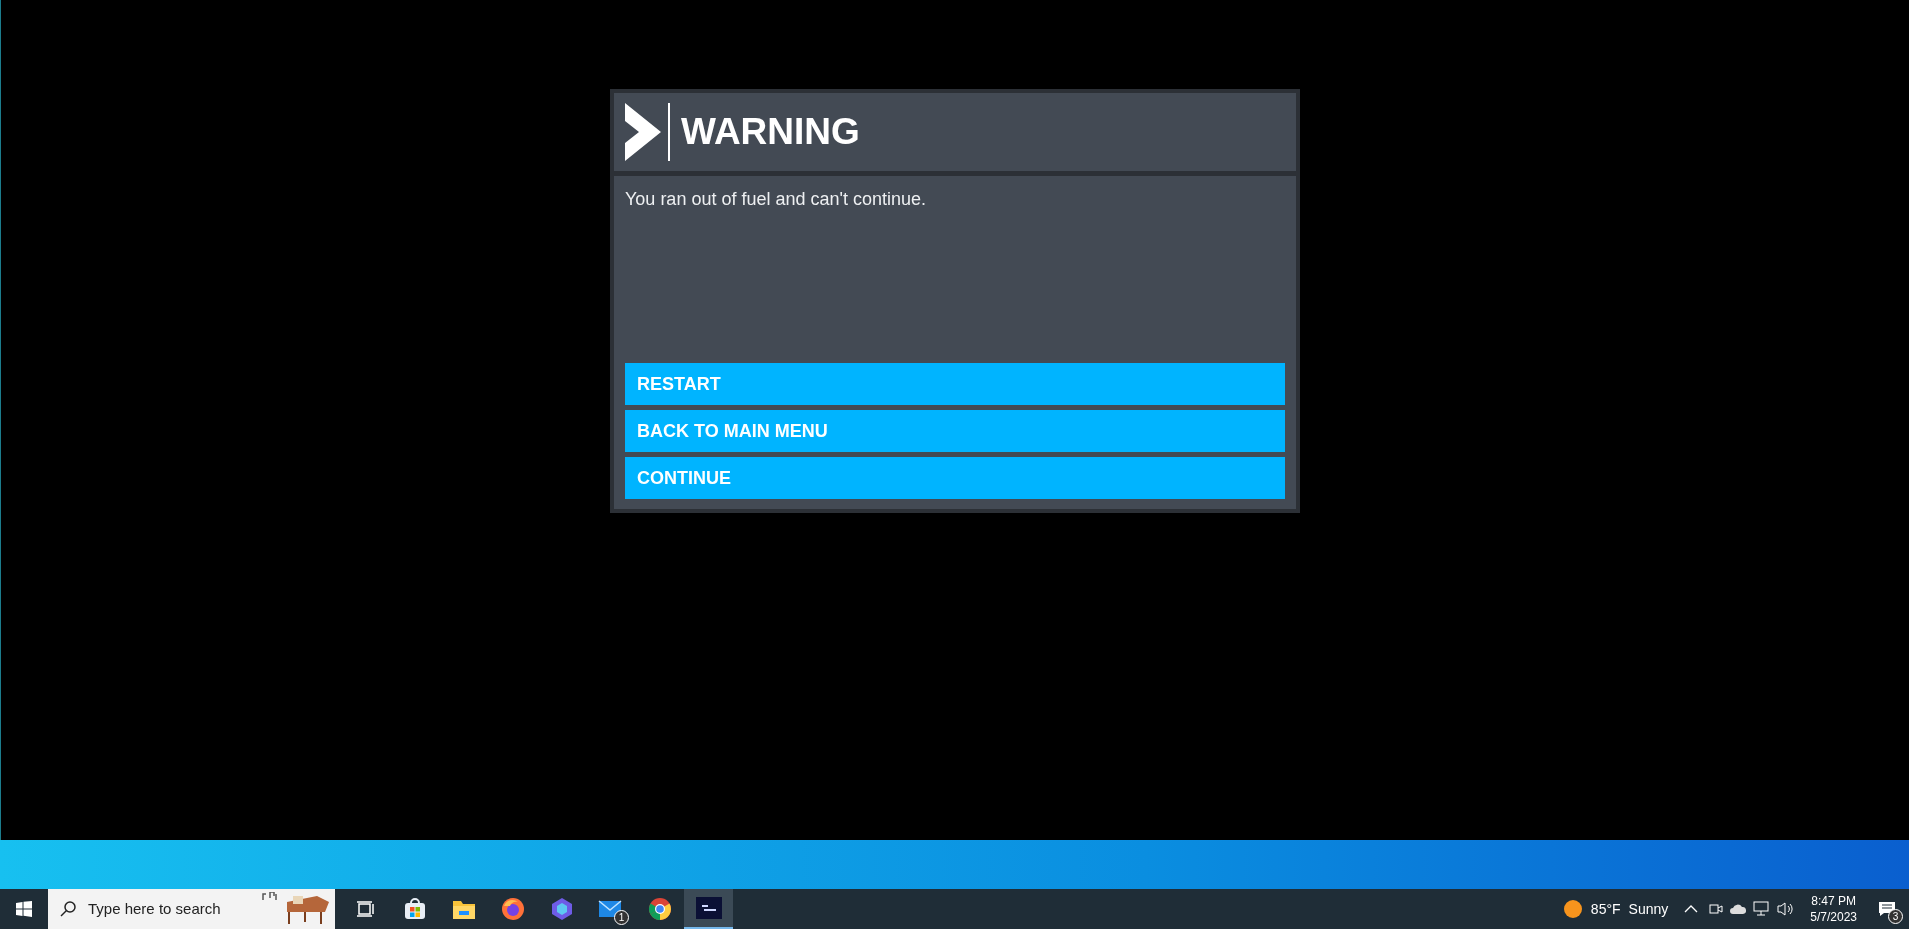 Image resolution: width=1909 pixels, height=929 pixels. What do you see at coordinates (1833, 901) in the screenshot?
I see `clock-time: 8:47 PM` at bounding box center [1833, 901].